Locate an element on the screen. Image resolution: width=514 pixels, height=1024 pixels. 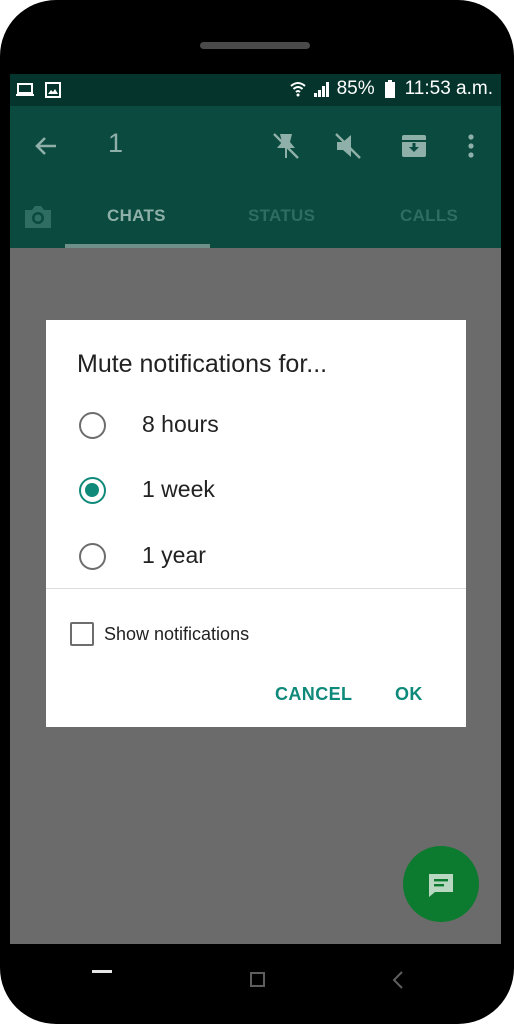
speaker-grille is located at coordinates (255, 45).